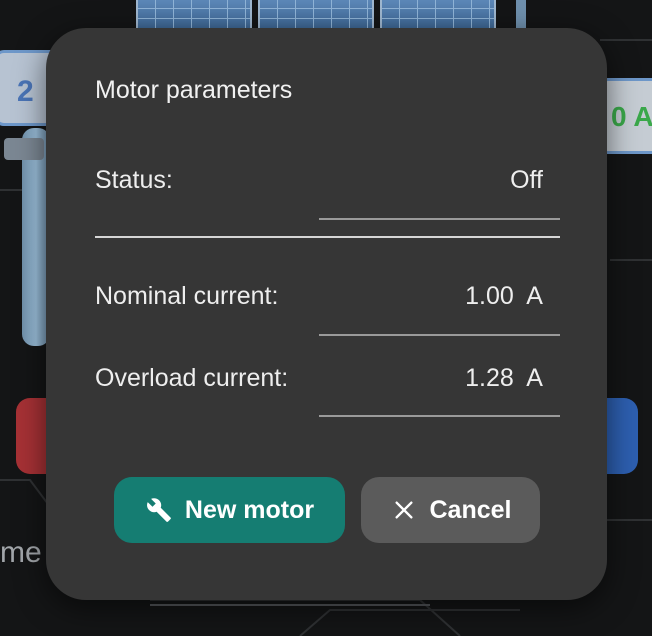 The height and width of the screenshot is (636, 652). Describe the element at coordinates (134, 180) in the screenshot. I see `status-label: Status:` at that location.